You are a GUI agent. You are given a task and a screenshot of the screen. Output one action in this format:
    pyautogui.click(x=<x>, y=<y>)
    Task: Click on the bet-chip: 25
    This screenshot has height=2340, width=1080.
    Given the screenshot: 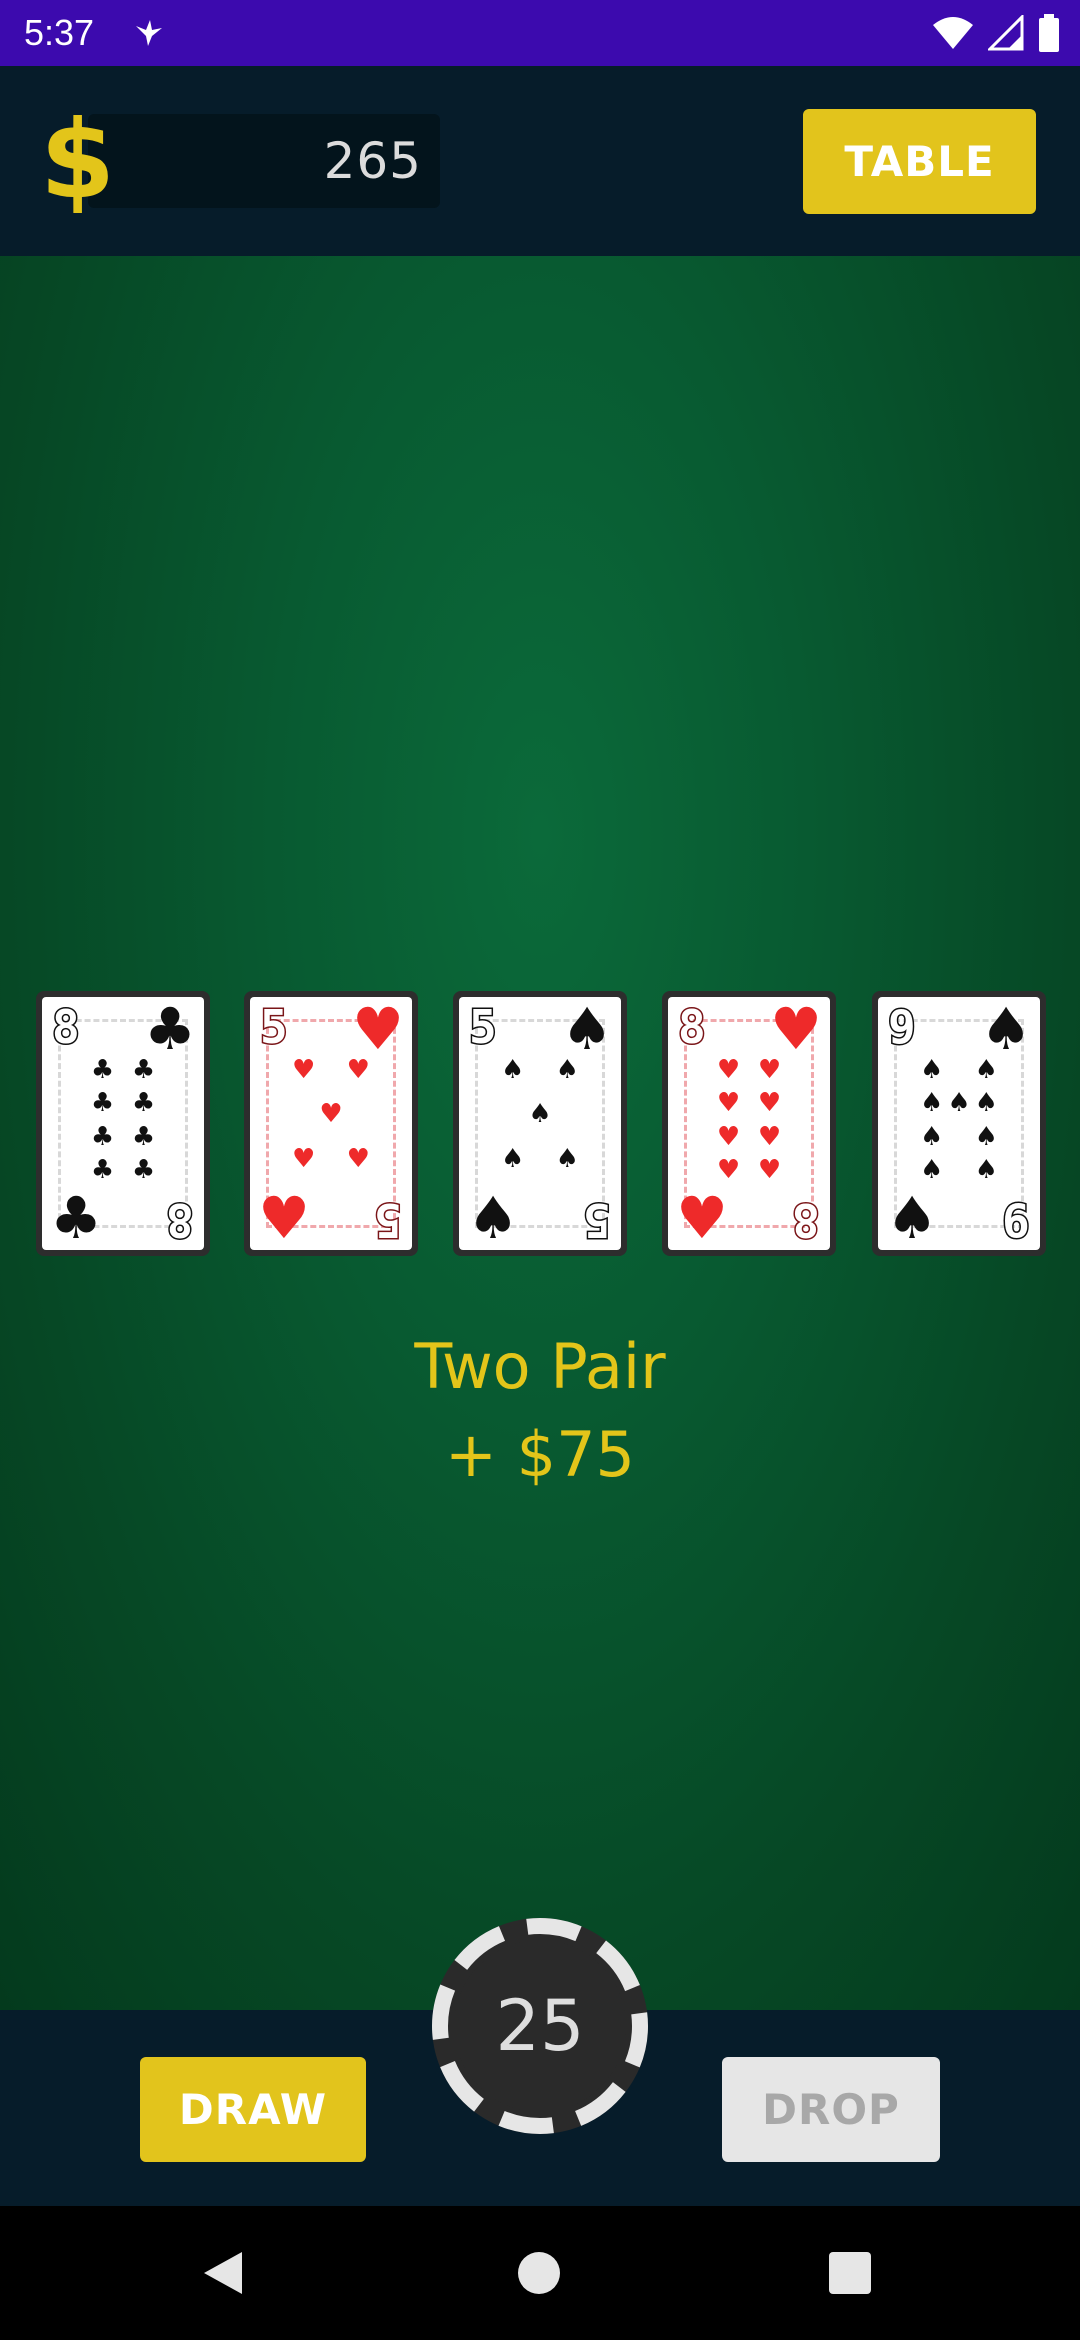 What is the action you would take?
    pyautogui.click(x=540, y=2026)
    